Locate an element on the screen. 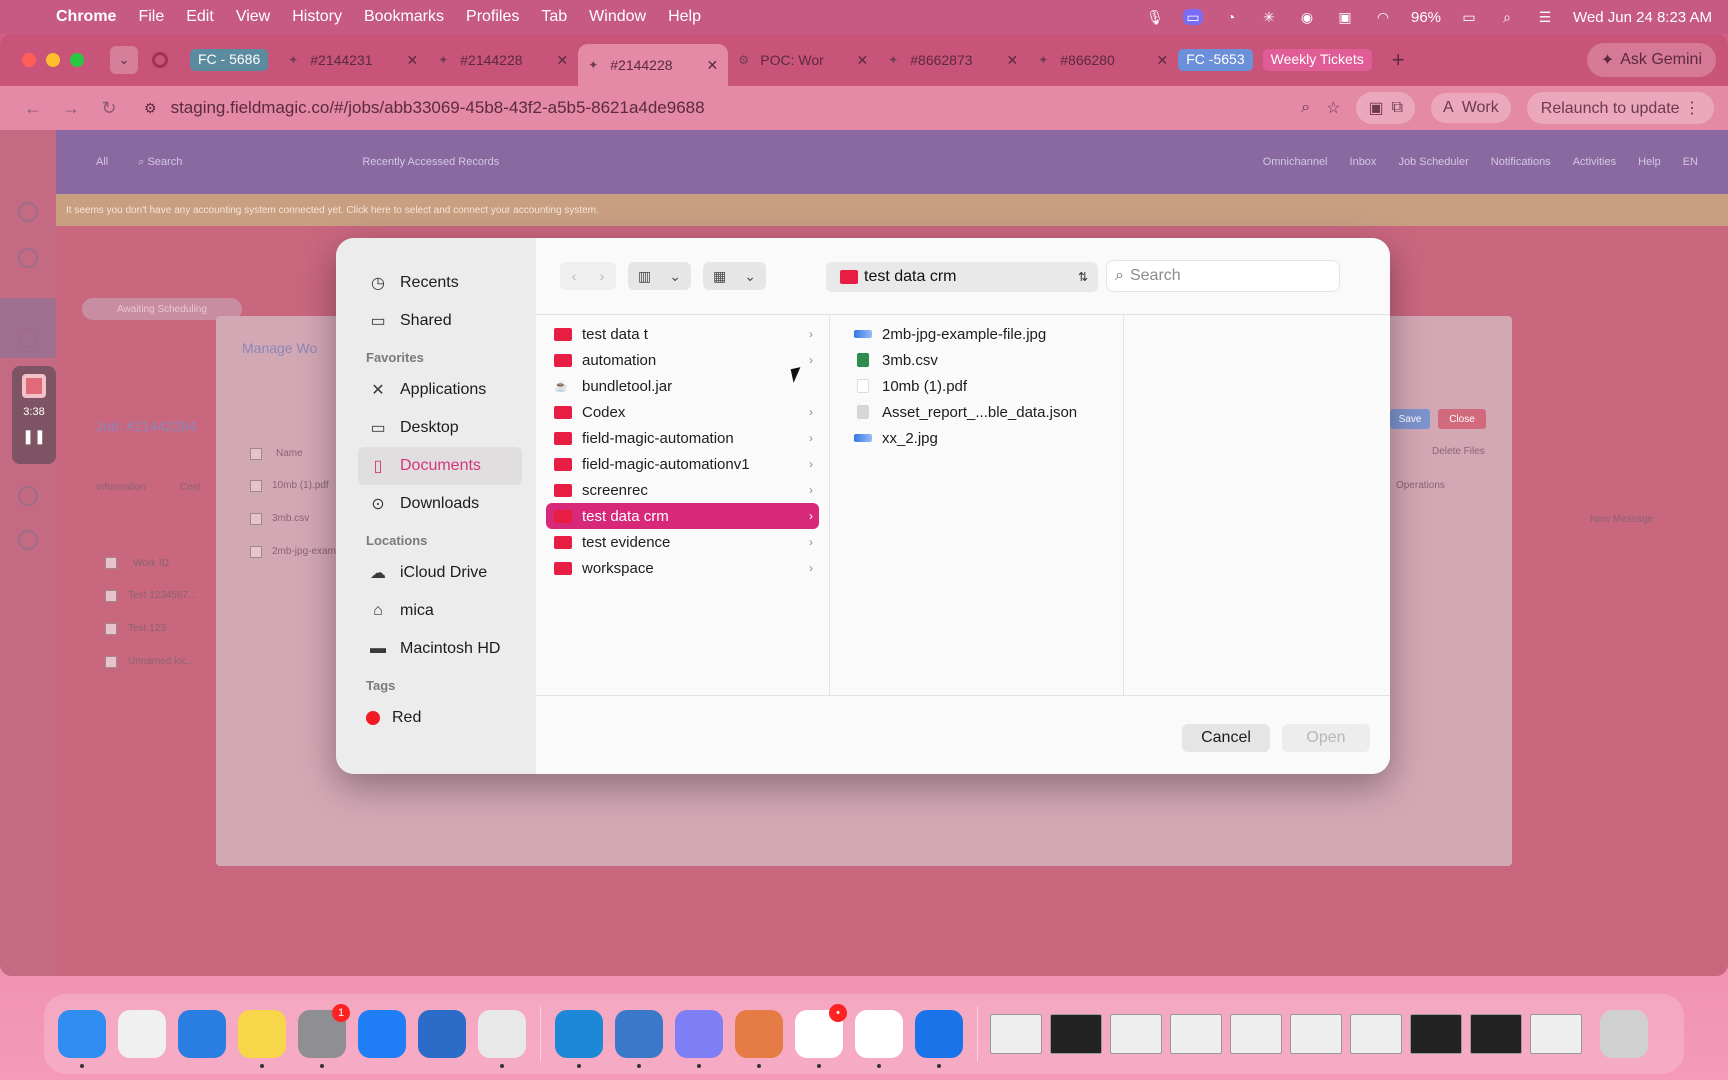  menu-profiles: Profiles is located at coordinates (492, 17).